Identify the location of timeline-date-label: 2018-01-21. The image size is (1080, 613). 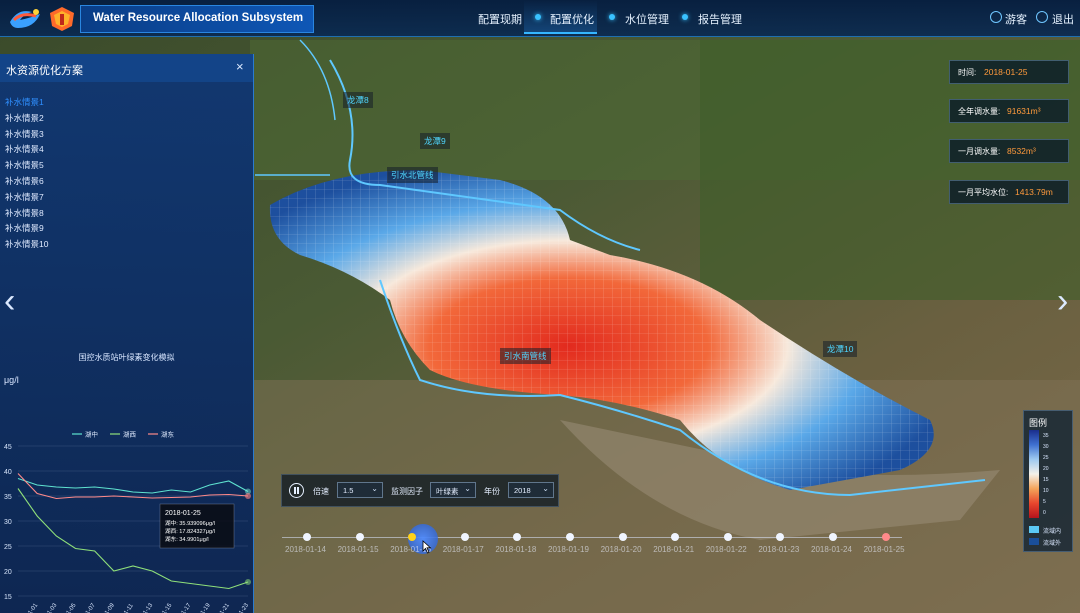
(674, 549).